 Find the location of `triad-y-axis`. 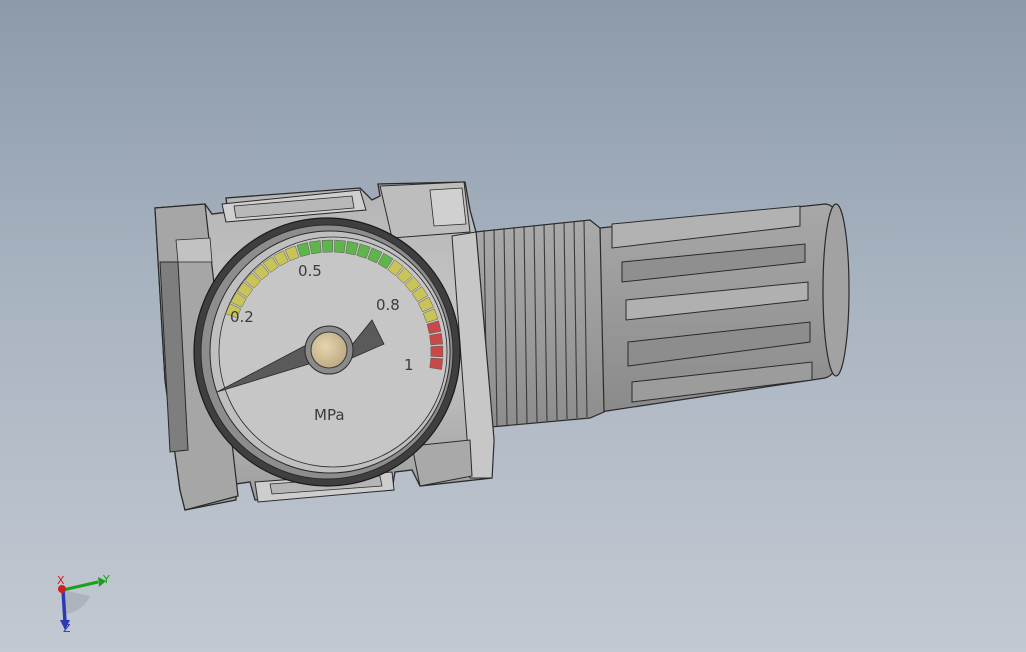

triad-y-axis is located at coordinates (80, 586).